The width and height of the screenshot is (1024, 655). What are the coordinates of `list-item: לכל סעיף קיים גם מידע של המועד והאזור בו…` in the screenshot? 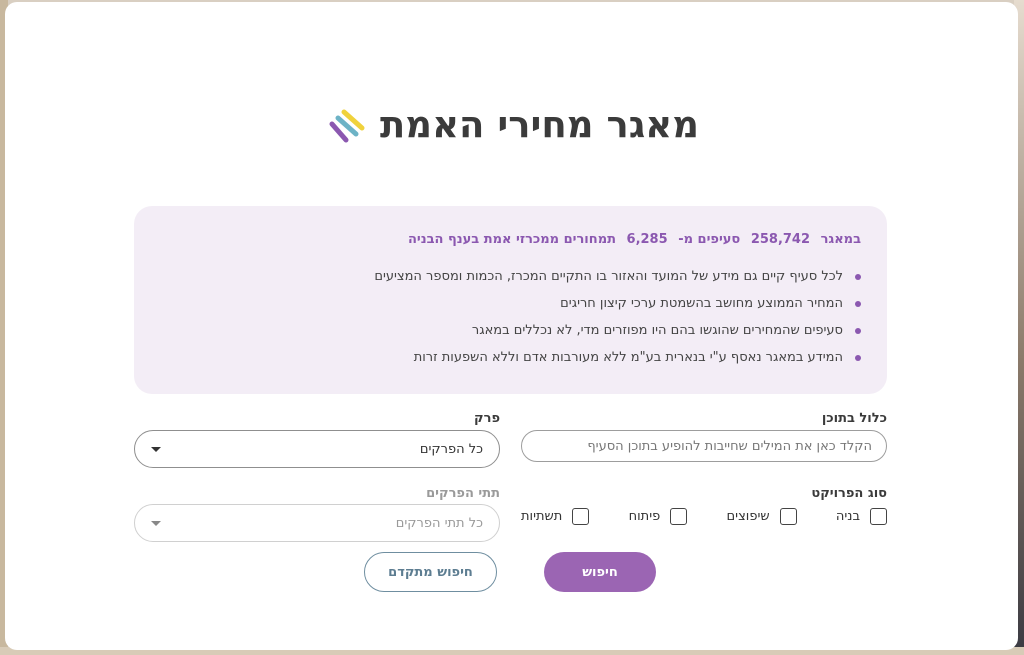 It's located at (510, 276).